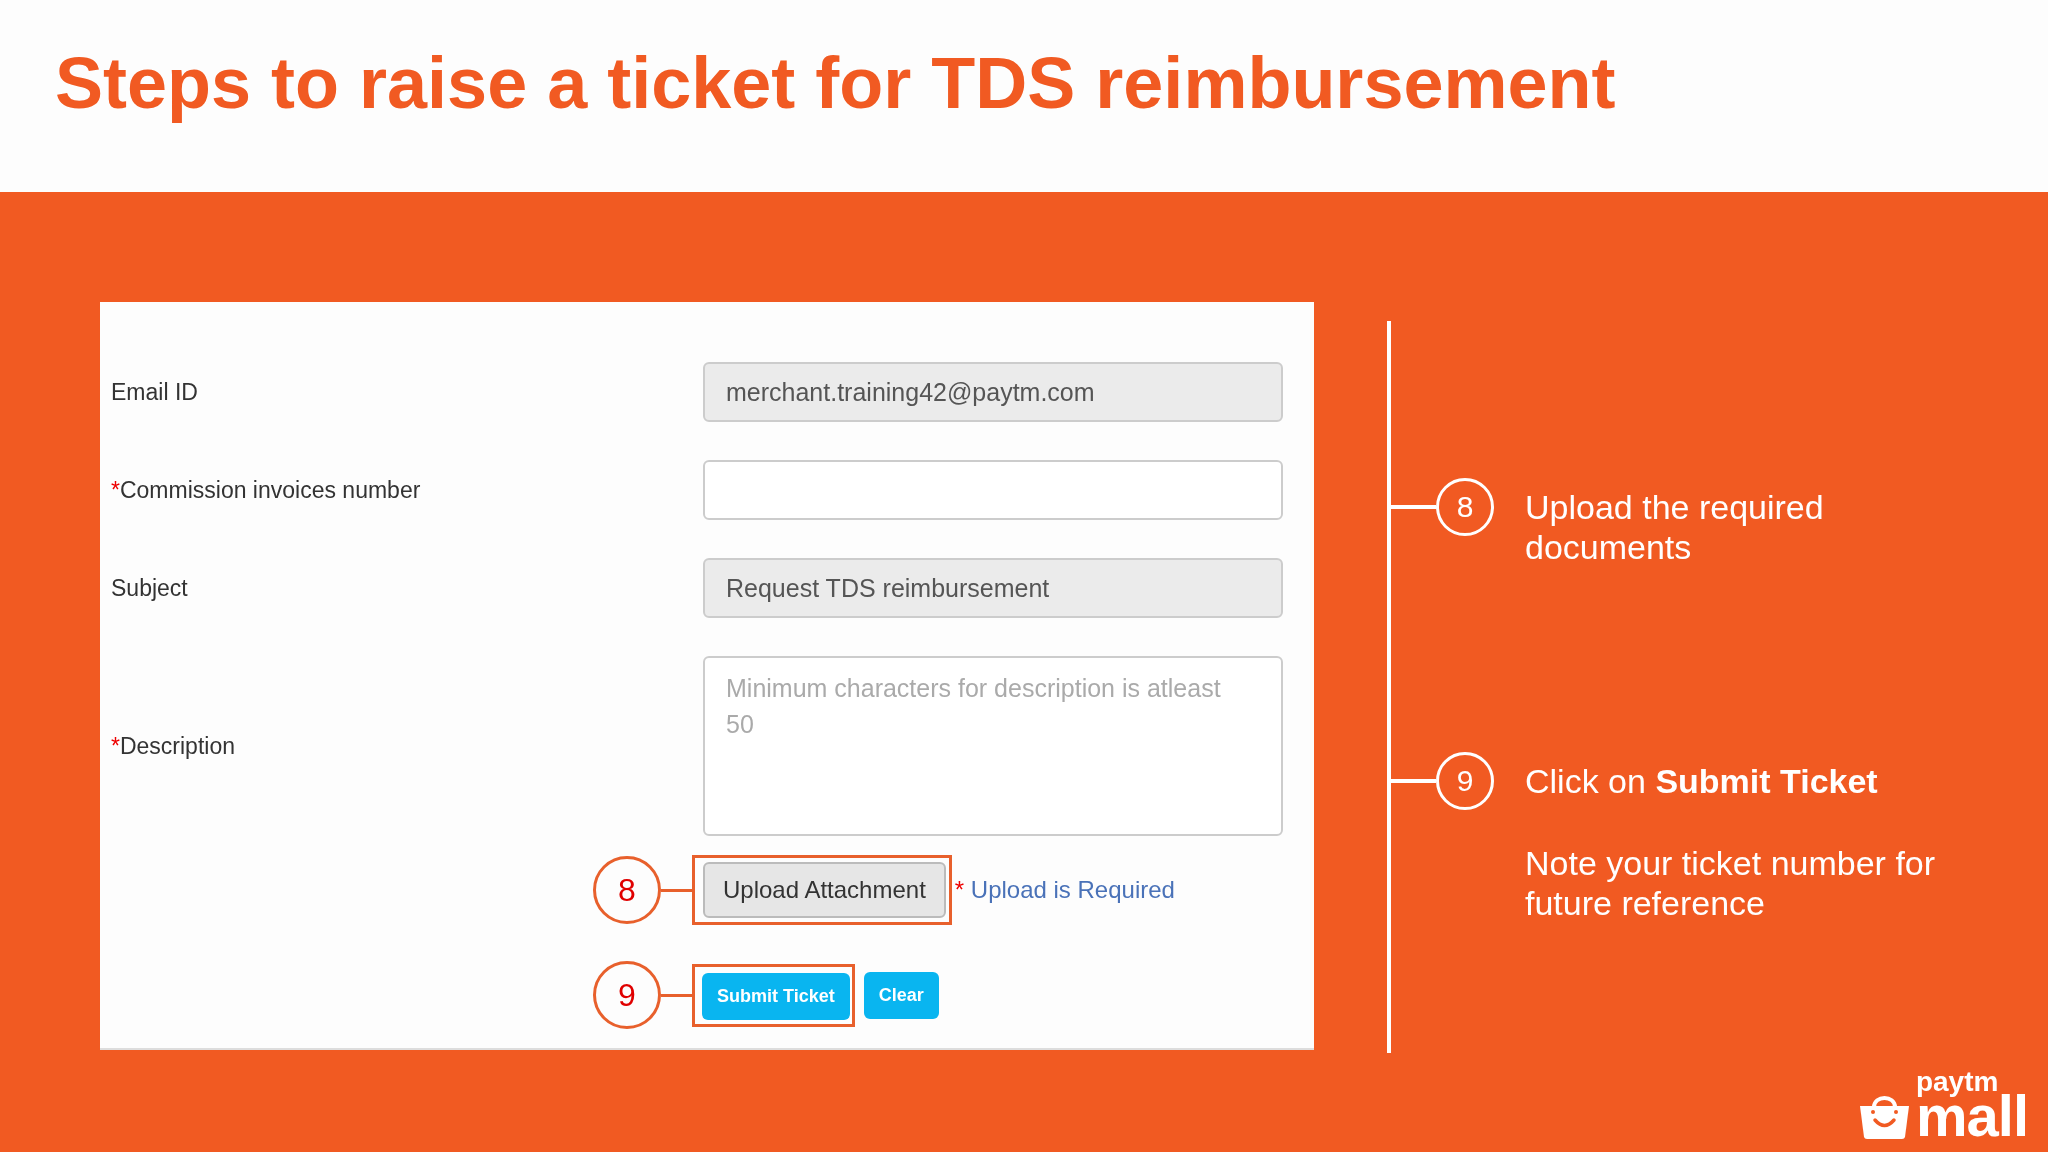 Image resolution: width=2048 pixels, height=1152 pixels. Describe the element at coordinates (1675, 527) in the screenshot. I see `step-text: Upload the required documents` at that location.